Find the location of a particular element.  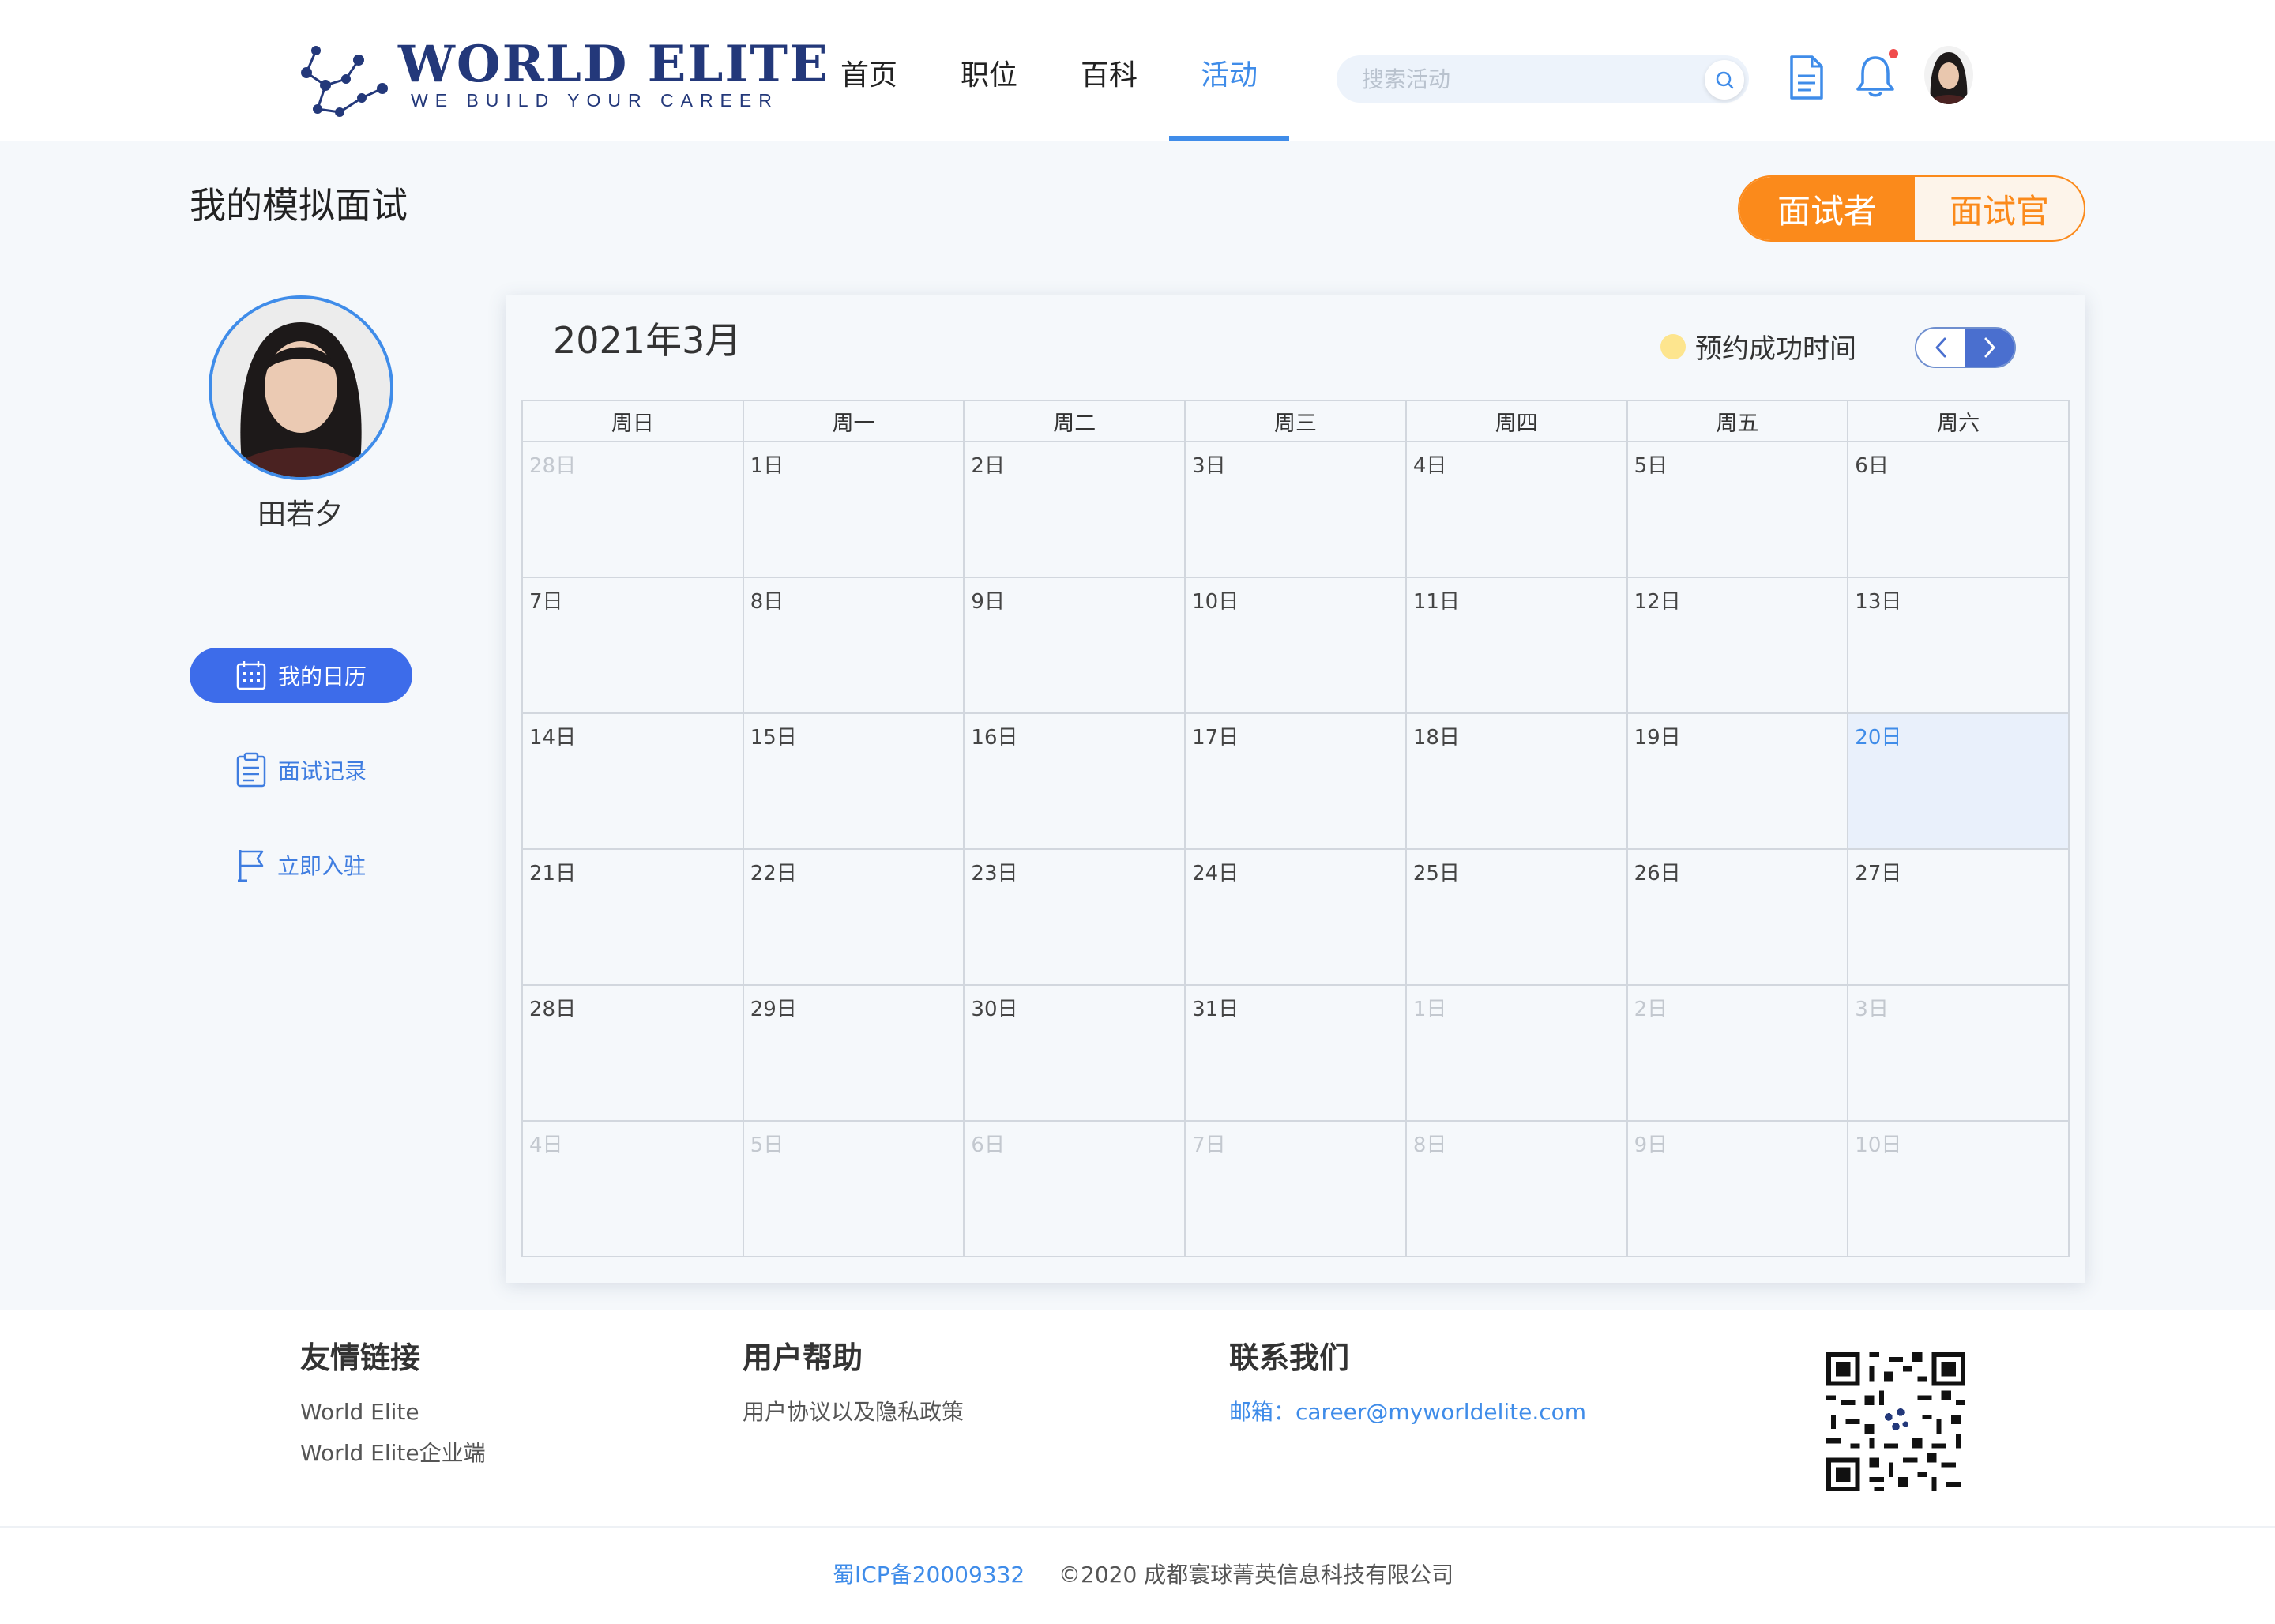

calendar-day-cell: 22日 is located at coordinates (854, 918).